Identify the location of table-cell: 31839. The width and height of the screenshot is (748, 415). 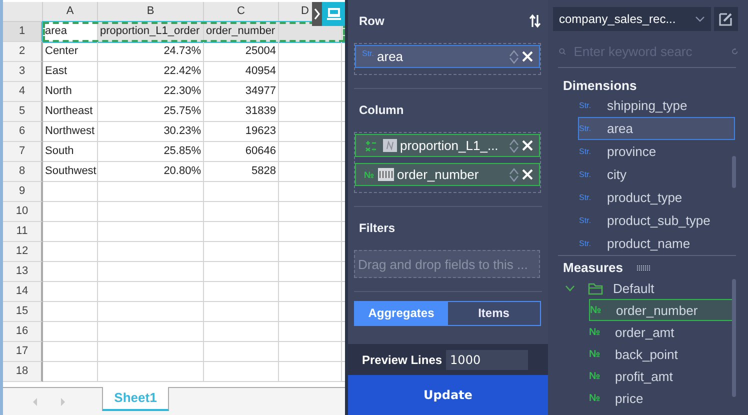
(241, 112).